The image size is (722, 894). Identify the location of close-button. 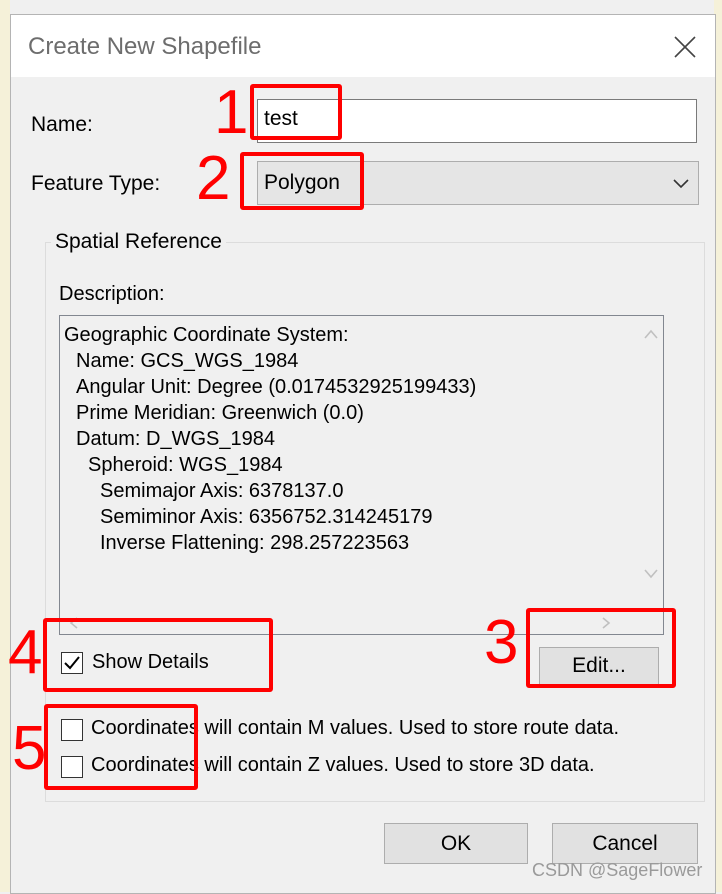
(685, 47).